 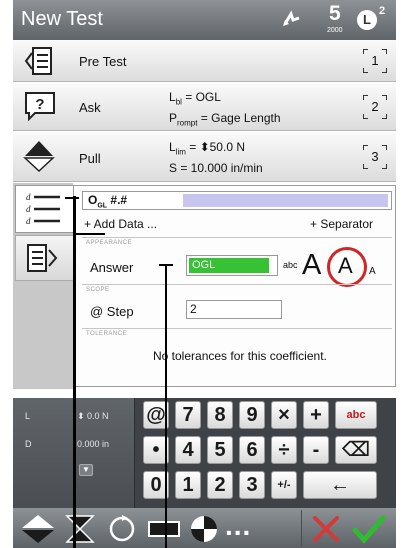 I want to click on step-number-text: 3, so click(x=375, y=156).